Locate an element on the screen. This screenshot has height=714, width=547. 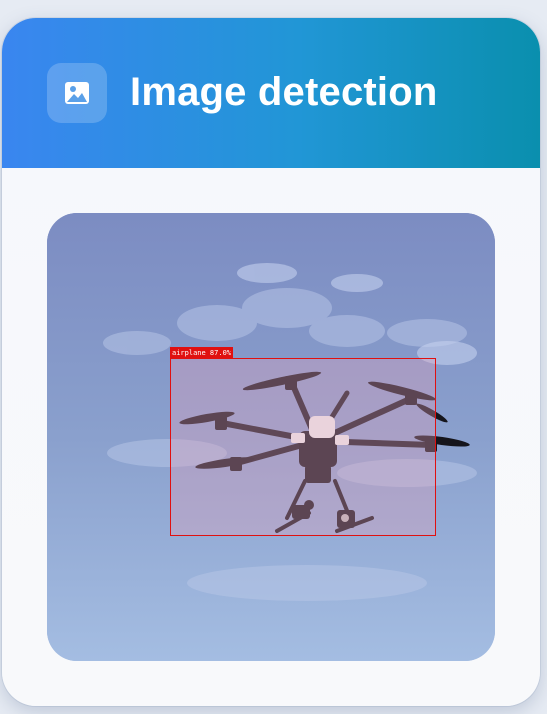
detection-bounding-box is located at coordinates (303, 447).